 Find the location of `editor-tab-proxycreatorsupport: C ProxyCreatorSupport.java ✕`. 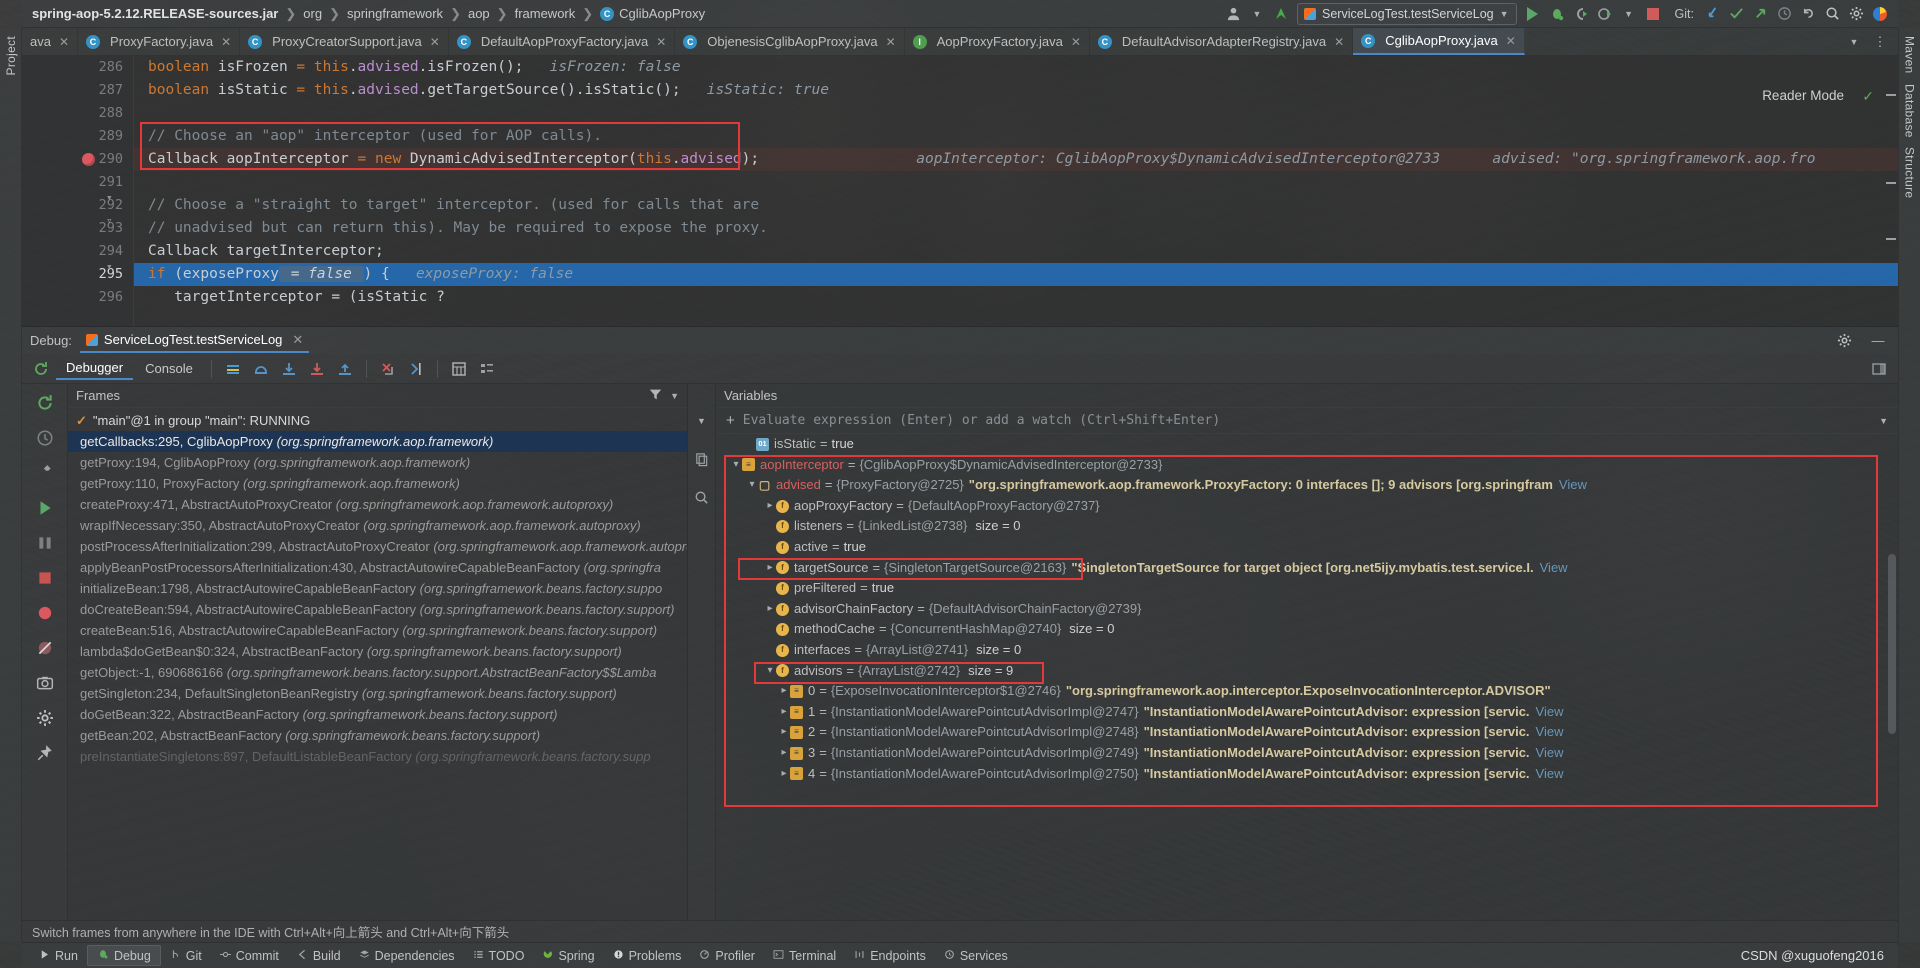

editor-tab-proxycreatorsupport: C ProxyCreatorSupport.java ✕ is located at coordinates (344, 41).